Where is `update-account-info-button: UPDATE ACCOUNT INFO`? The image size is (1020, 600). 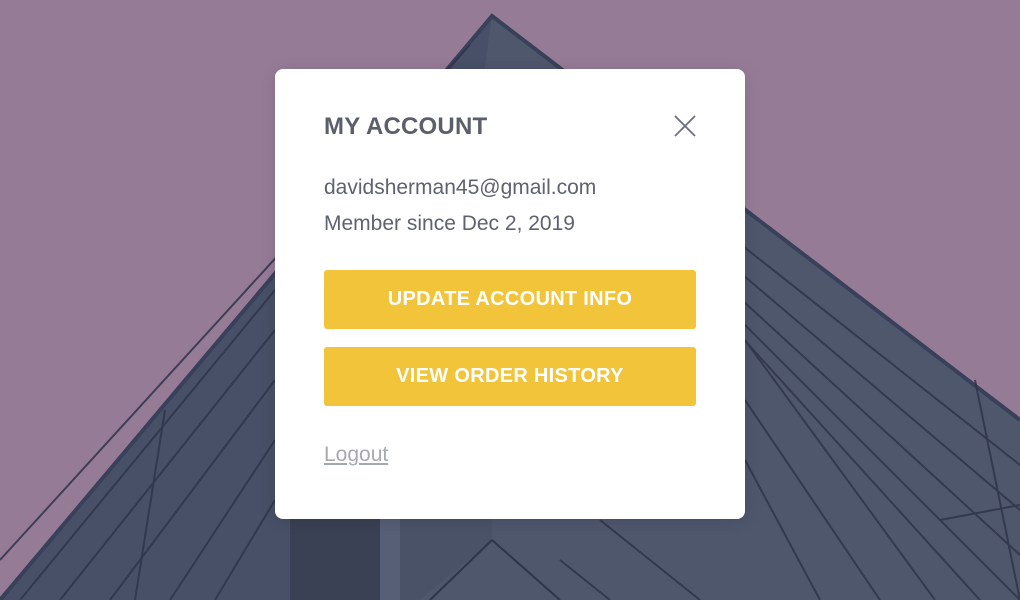
update-account-info-button: UPDATE ACCOUNT INFO is located at coordinates (510, 299).